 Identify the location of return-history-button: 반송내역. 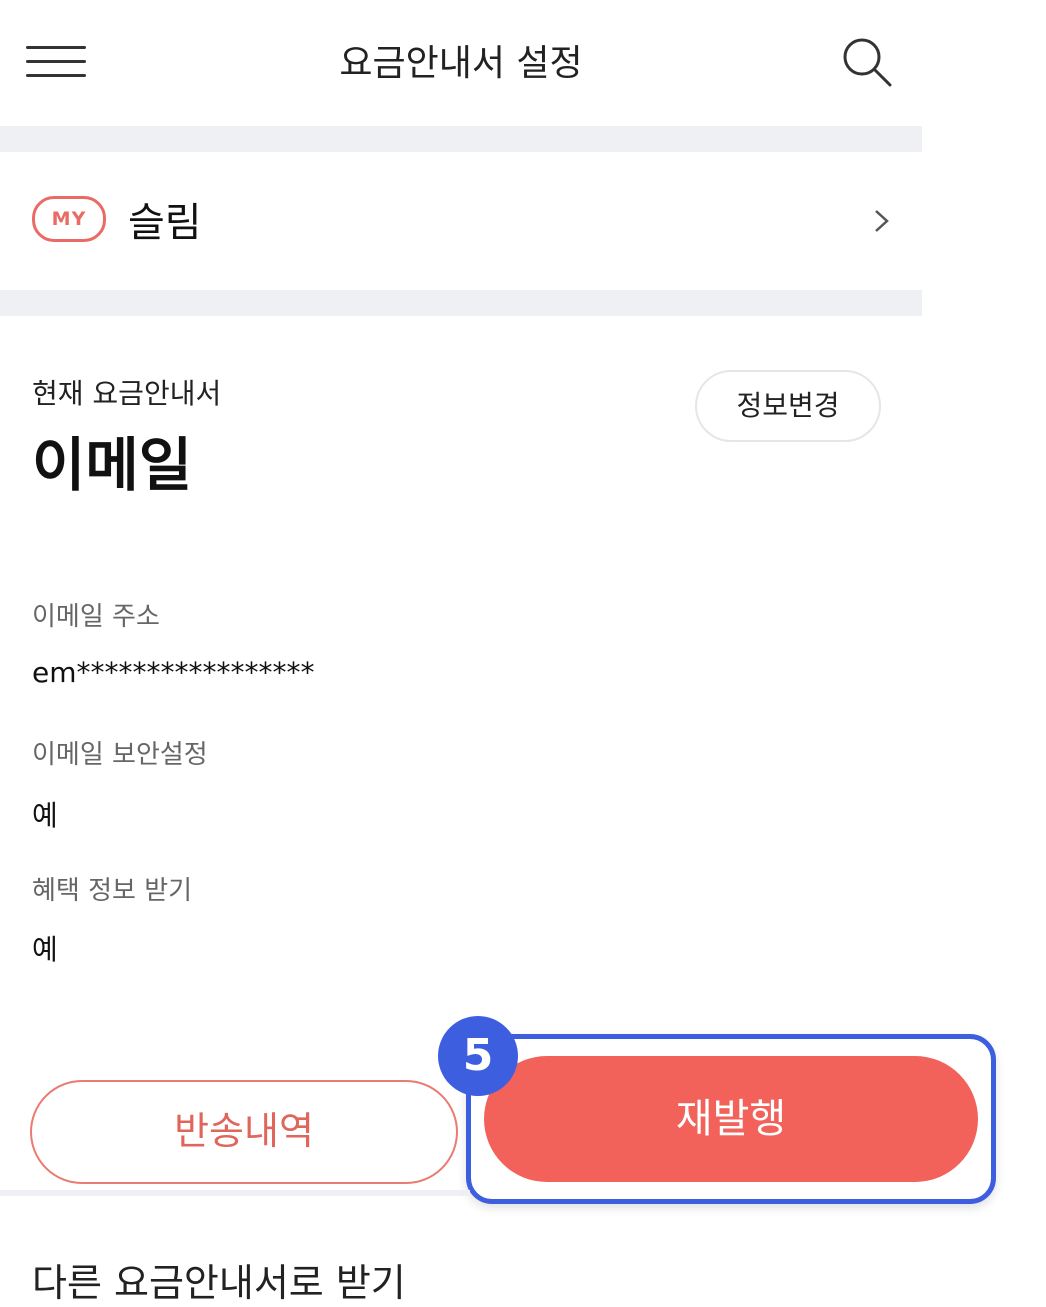
(244, 1132).